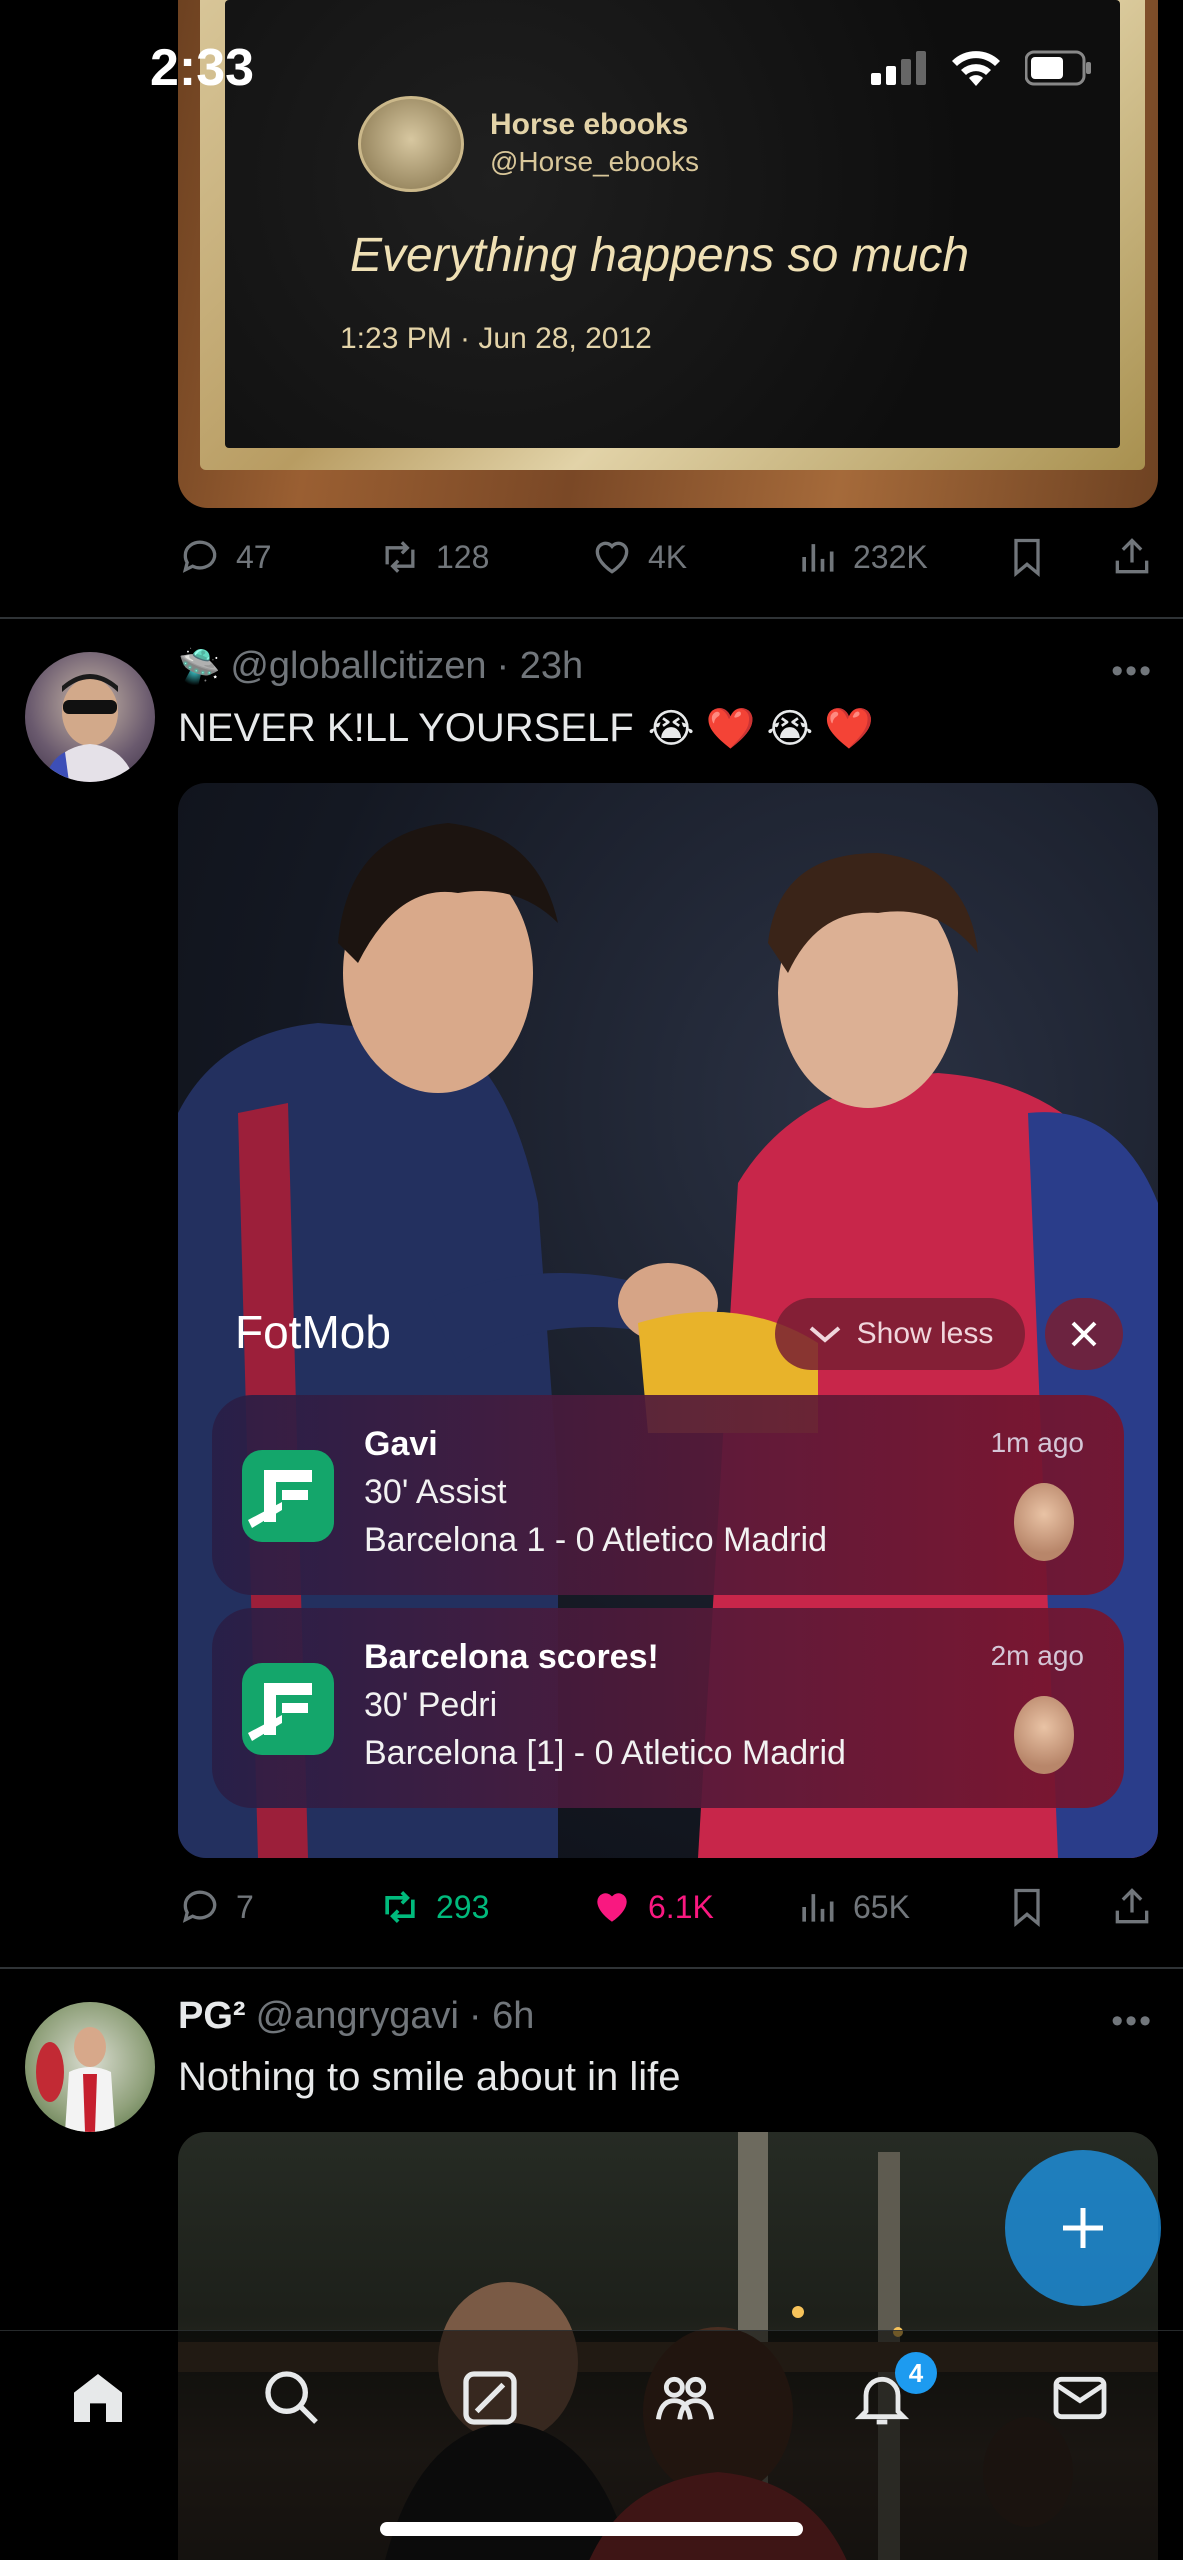 This screenshot has width=1183, height=2560. What do you see at coordinates (313, 1332) in the screenshot?
I see `notification-app-name: FotMob` at bounding box center [313, 1332].